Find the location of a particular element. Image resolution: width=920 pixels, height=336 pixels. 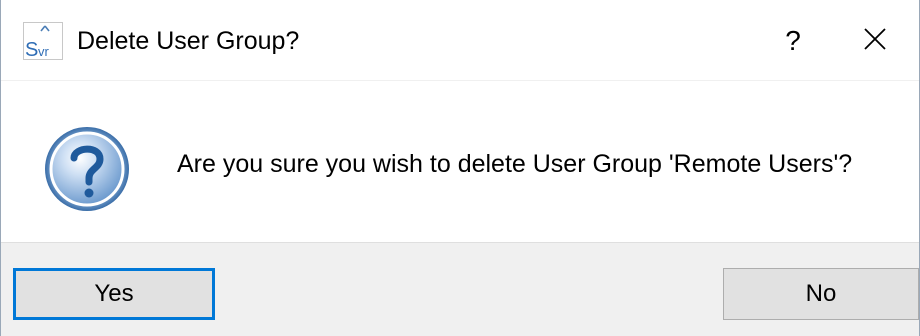

help-button: ? is located at coordinates (793, 41).